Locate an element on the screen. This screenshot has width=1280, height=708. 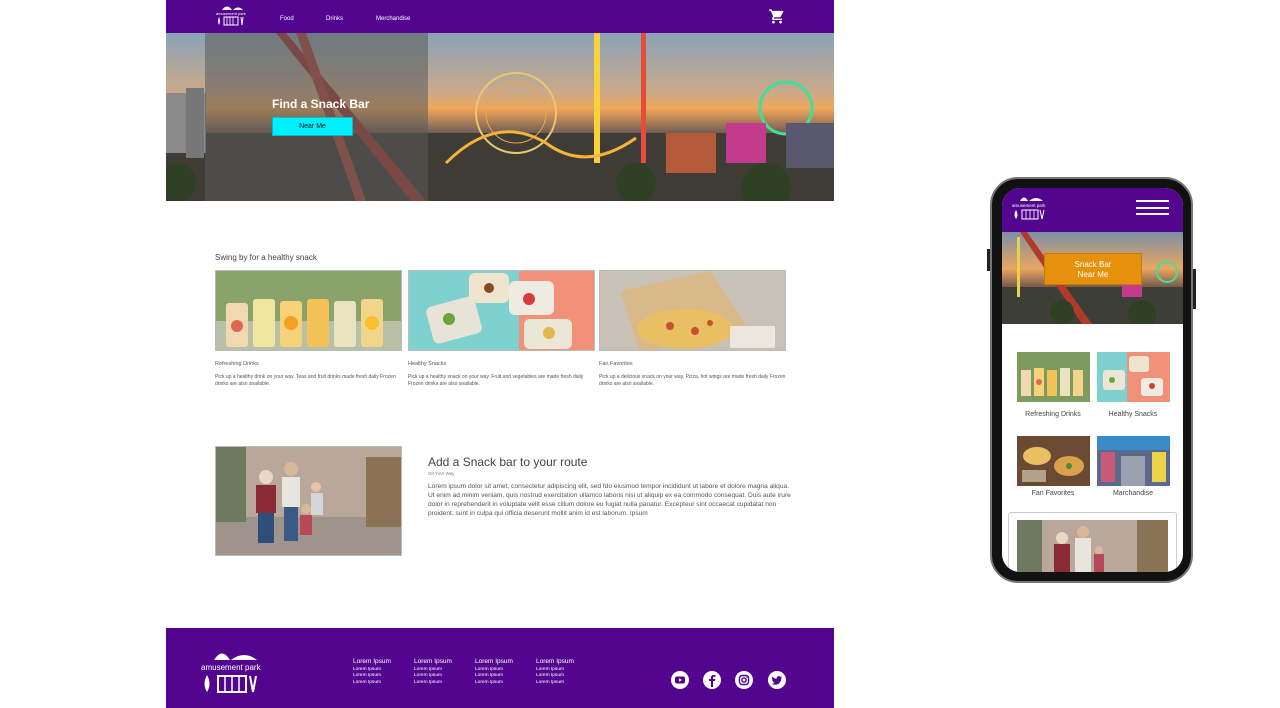
mobile-logo-text: amusement park is located at coordinates (1029, 205).